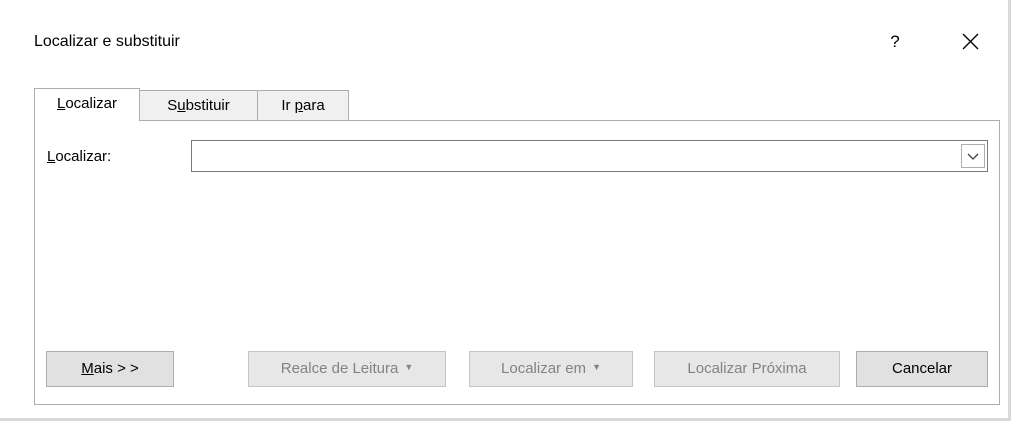  I want to click on chevron-down-icon, so click(973, 156).